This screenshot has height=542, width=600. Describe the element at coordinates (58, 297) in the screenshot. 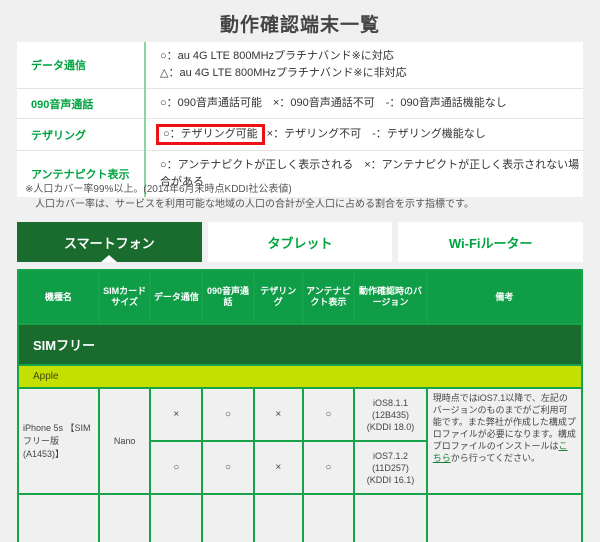

I see `header-model: 機種名` at that location.